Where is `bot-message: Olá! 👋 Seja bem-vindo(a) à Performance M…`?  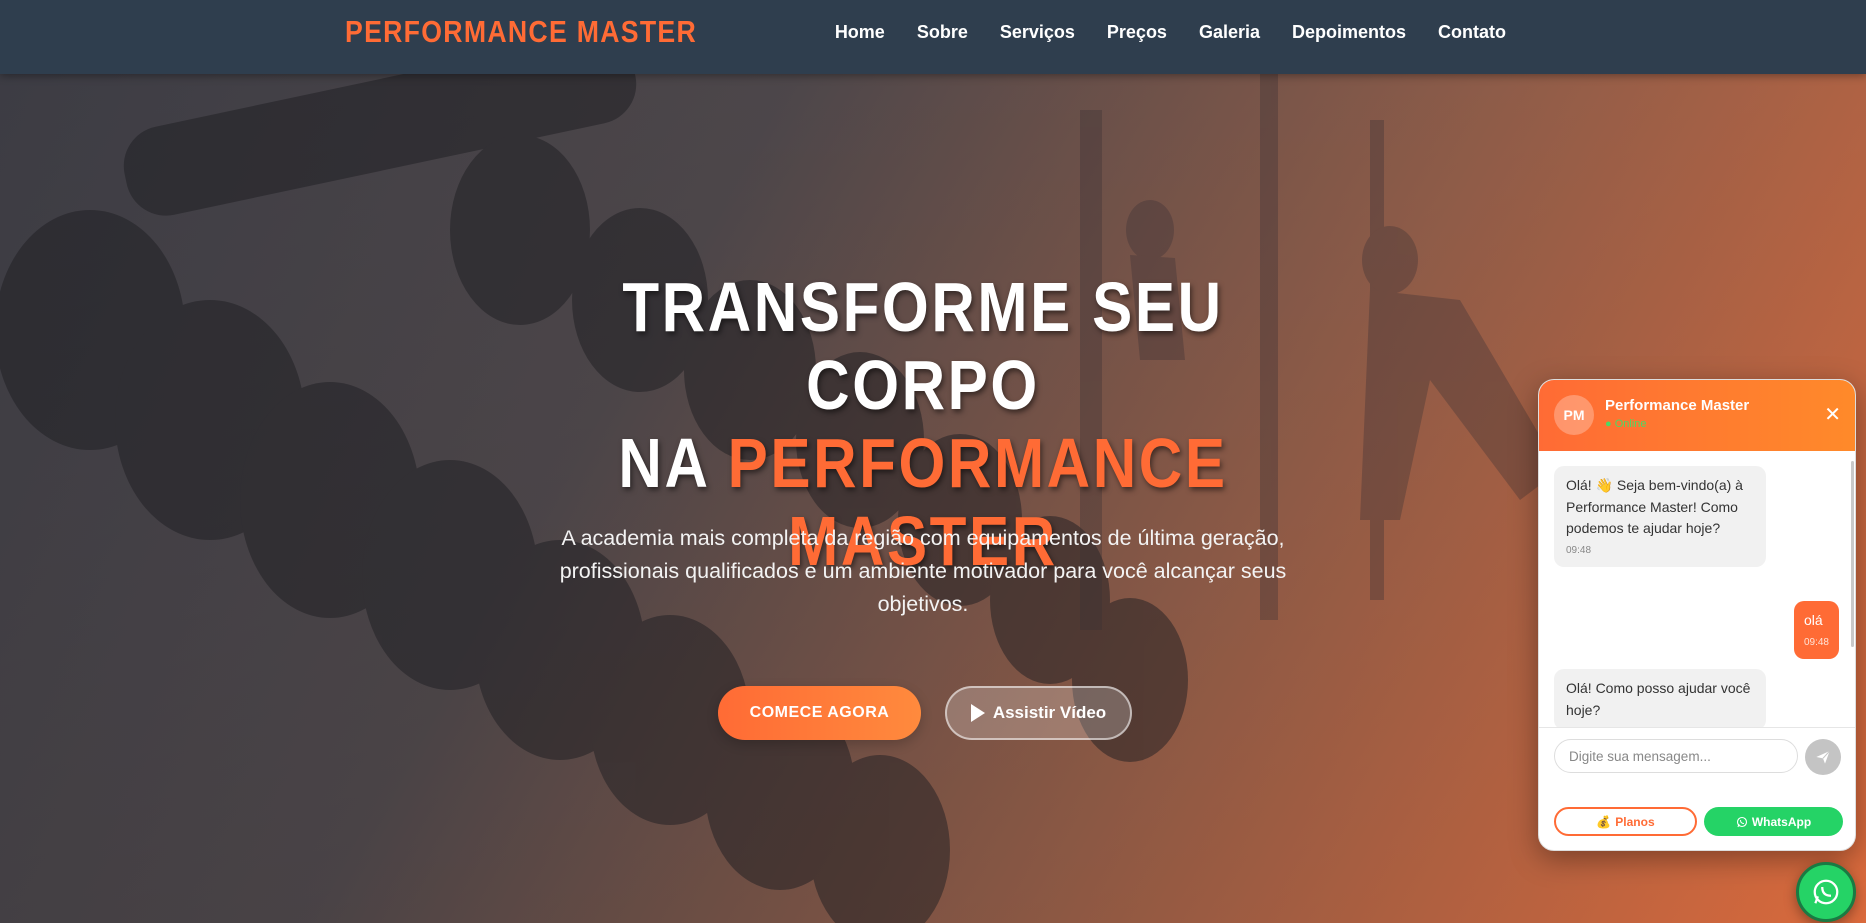
bot-message: Olá! 👋 Seja bem-vindo(a) à Performance M… is located at coordinates (1660, 516).